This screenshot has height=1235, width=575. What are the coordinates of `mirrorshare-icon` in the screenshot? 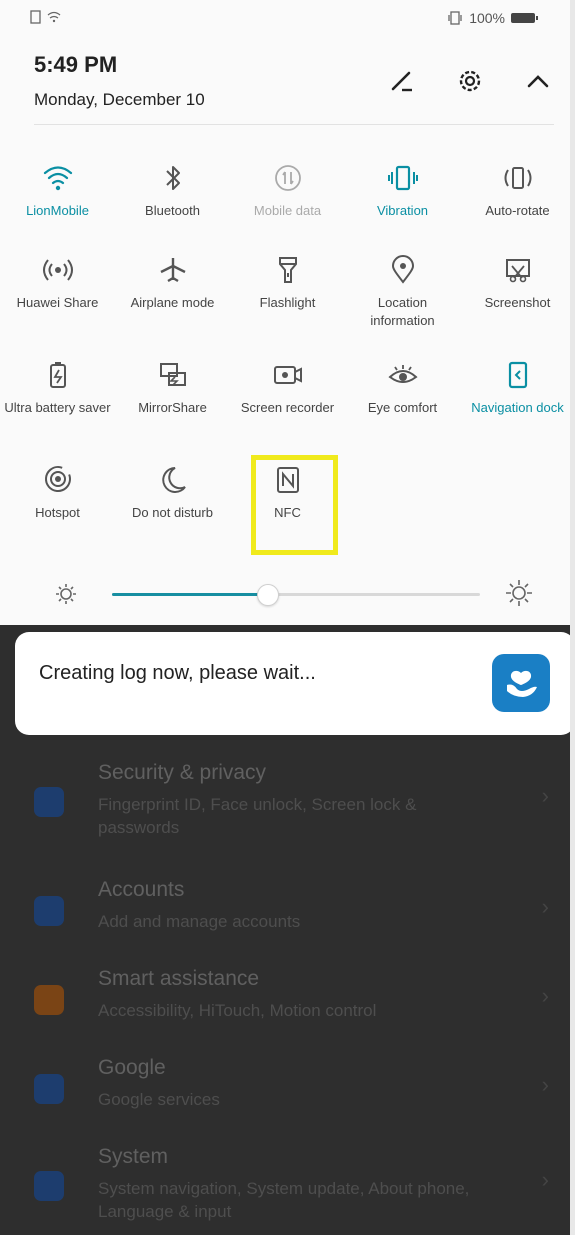 It's located at (172, 375).